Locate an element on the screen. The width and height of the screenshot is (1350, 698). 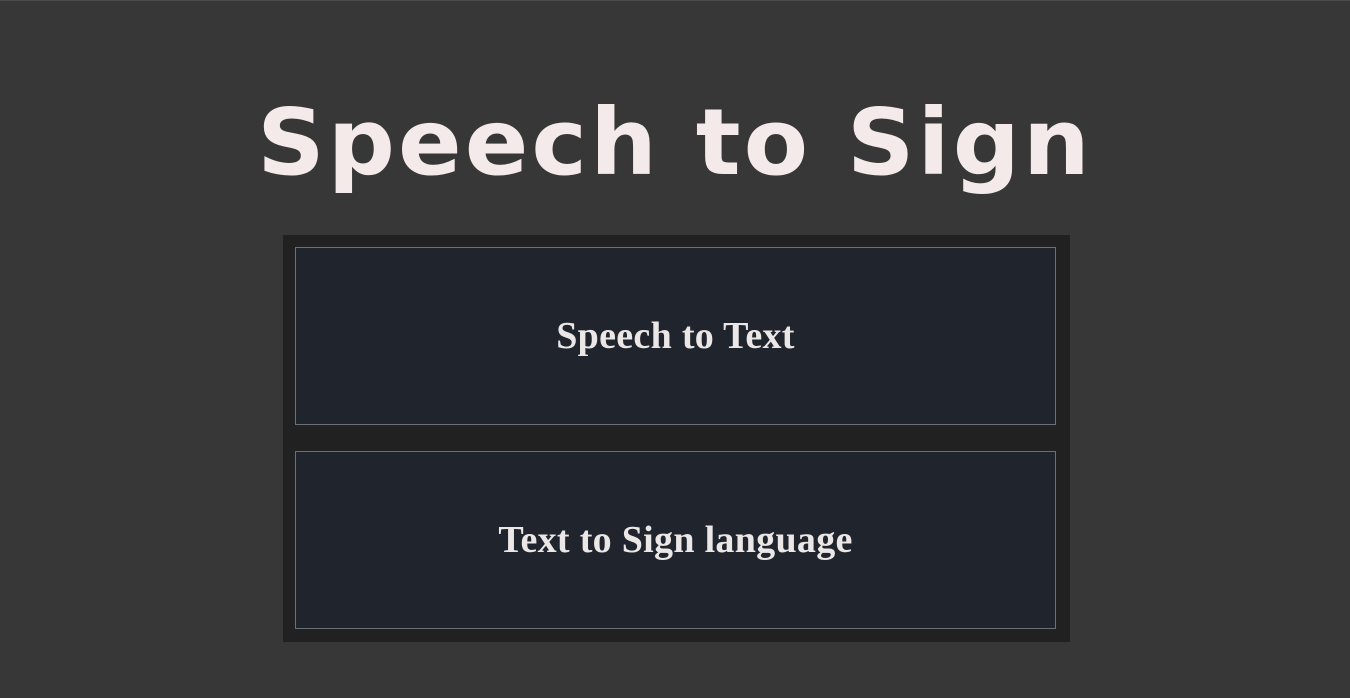
text-to-sign-language-label: Text to Sign language is located at coordinates (675, 540).